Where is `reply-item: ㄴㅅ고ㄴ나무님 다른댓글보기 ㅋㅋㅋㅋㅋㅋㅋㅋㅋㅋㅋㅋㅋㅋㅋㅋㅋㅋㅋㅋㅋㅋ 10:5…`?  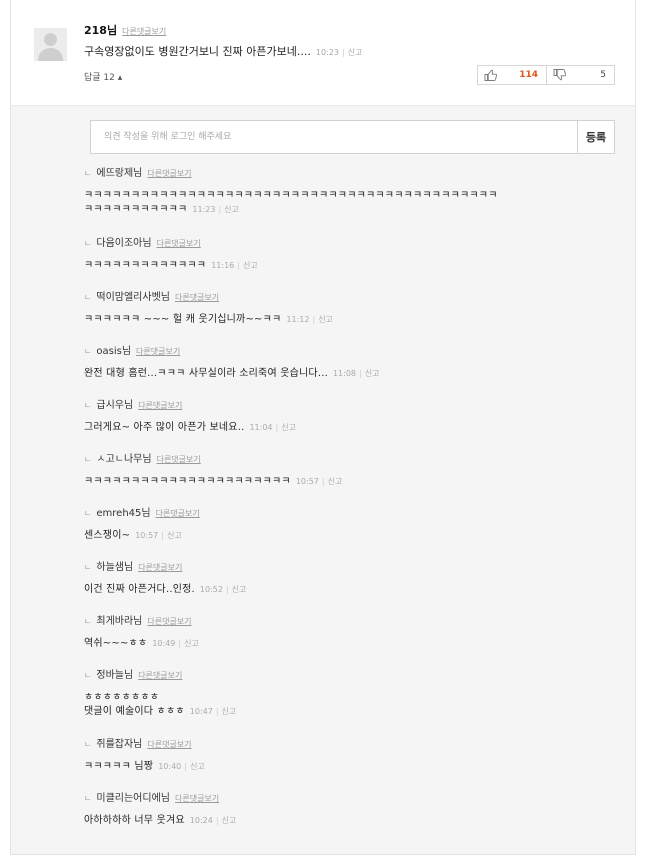
reply-item: ㄴㅅ고ㄴ나무님 다른댓글보기 ㅋㅋㅋㅋㅋㅋㅋㅋㅋㅋㅋㅋㅋㅋㅋㅋㅋㅋㅋㅋㅋㅋ 10:5… is located at coordinates (213, 471).